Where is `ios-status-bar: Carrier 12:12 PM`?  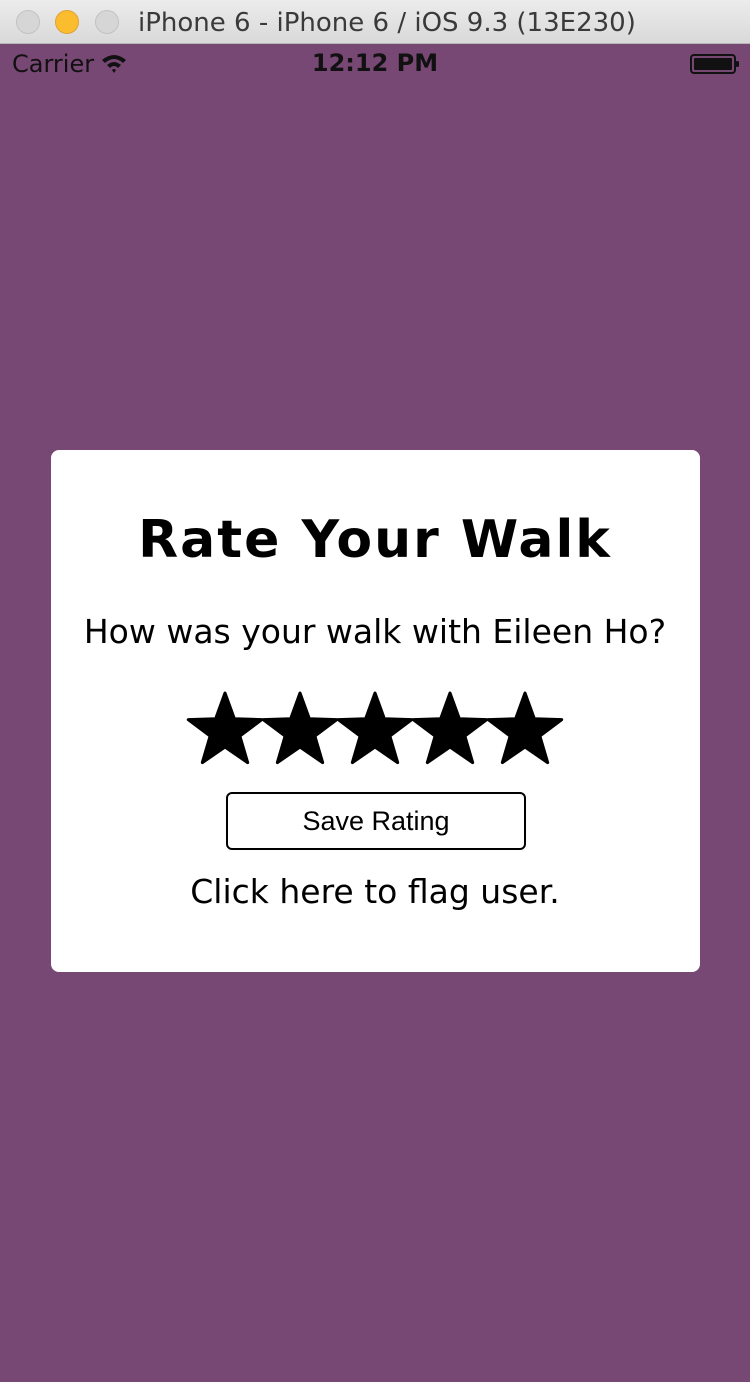 ios-status-bar: Carrier 12:12 PM is located at coordinates (375, 64).